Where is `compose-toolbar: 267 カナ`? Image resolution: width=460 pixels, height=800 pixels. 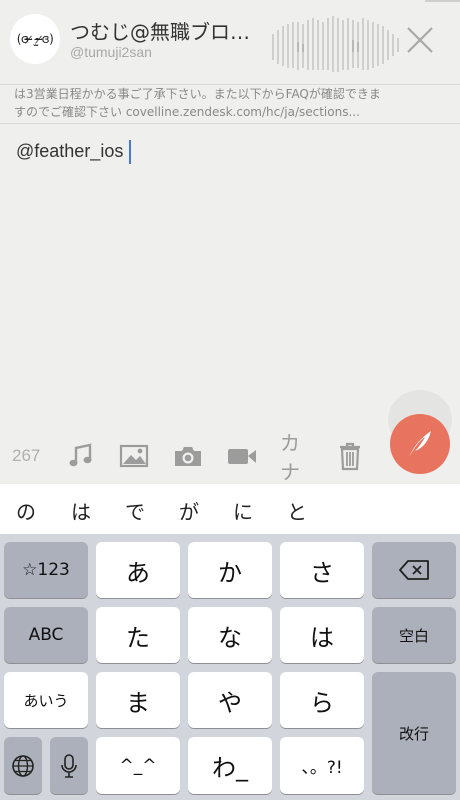
compose-toolbar: 267 カナ is located at coordinates (190, 456).